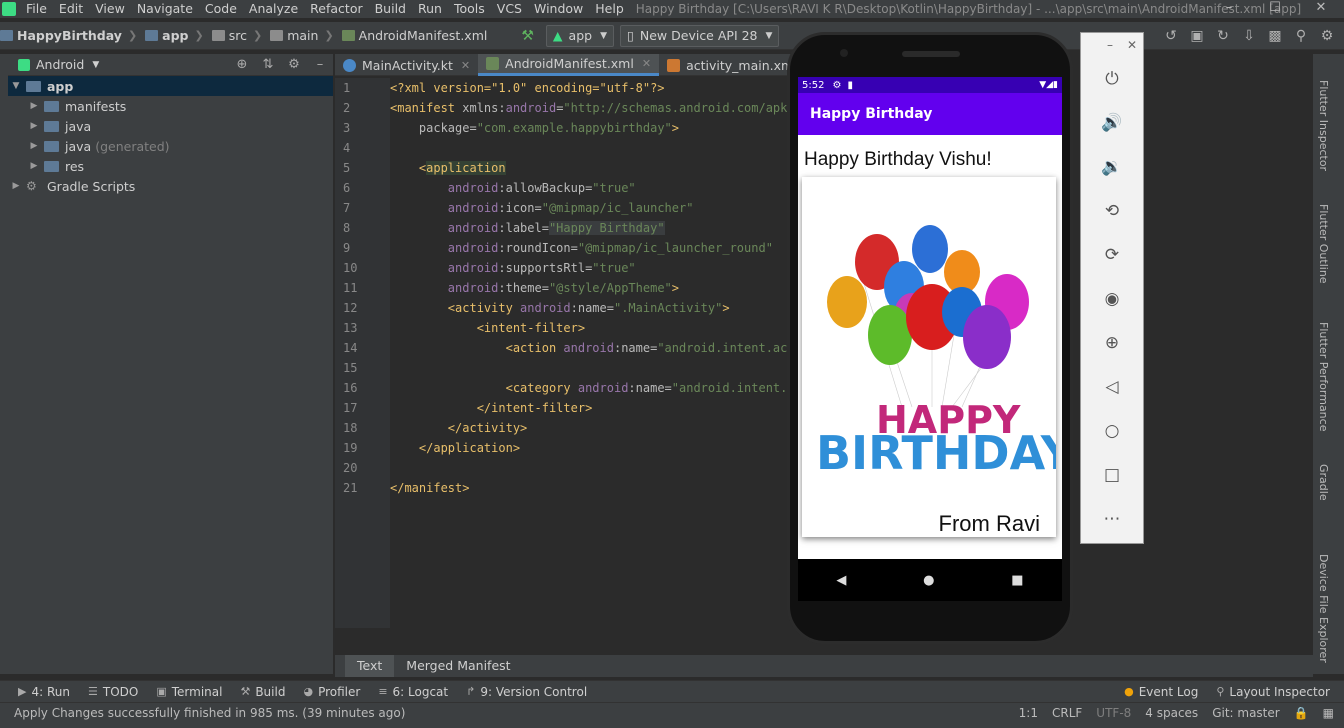 The image size is (1344, 728). What do you see at coordinates (71, 9) in the screenshot?
I see `menu-edit: Edit` at bounding box center [71, 9].